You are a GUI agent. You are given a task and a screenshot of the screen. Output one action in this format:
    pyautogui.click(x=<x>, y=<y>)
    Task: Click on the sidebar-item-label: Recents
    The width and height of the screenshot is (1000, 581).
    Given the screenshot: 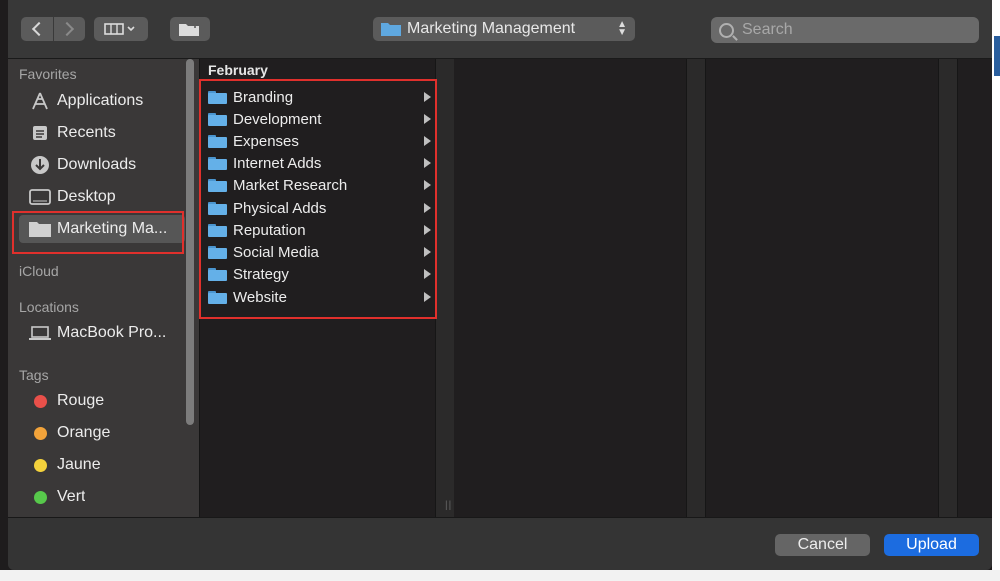 What is the action you would take?
    pyautogui.click(x=86, y=132)
    